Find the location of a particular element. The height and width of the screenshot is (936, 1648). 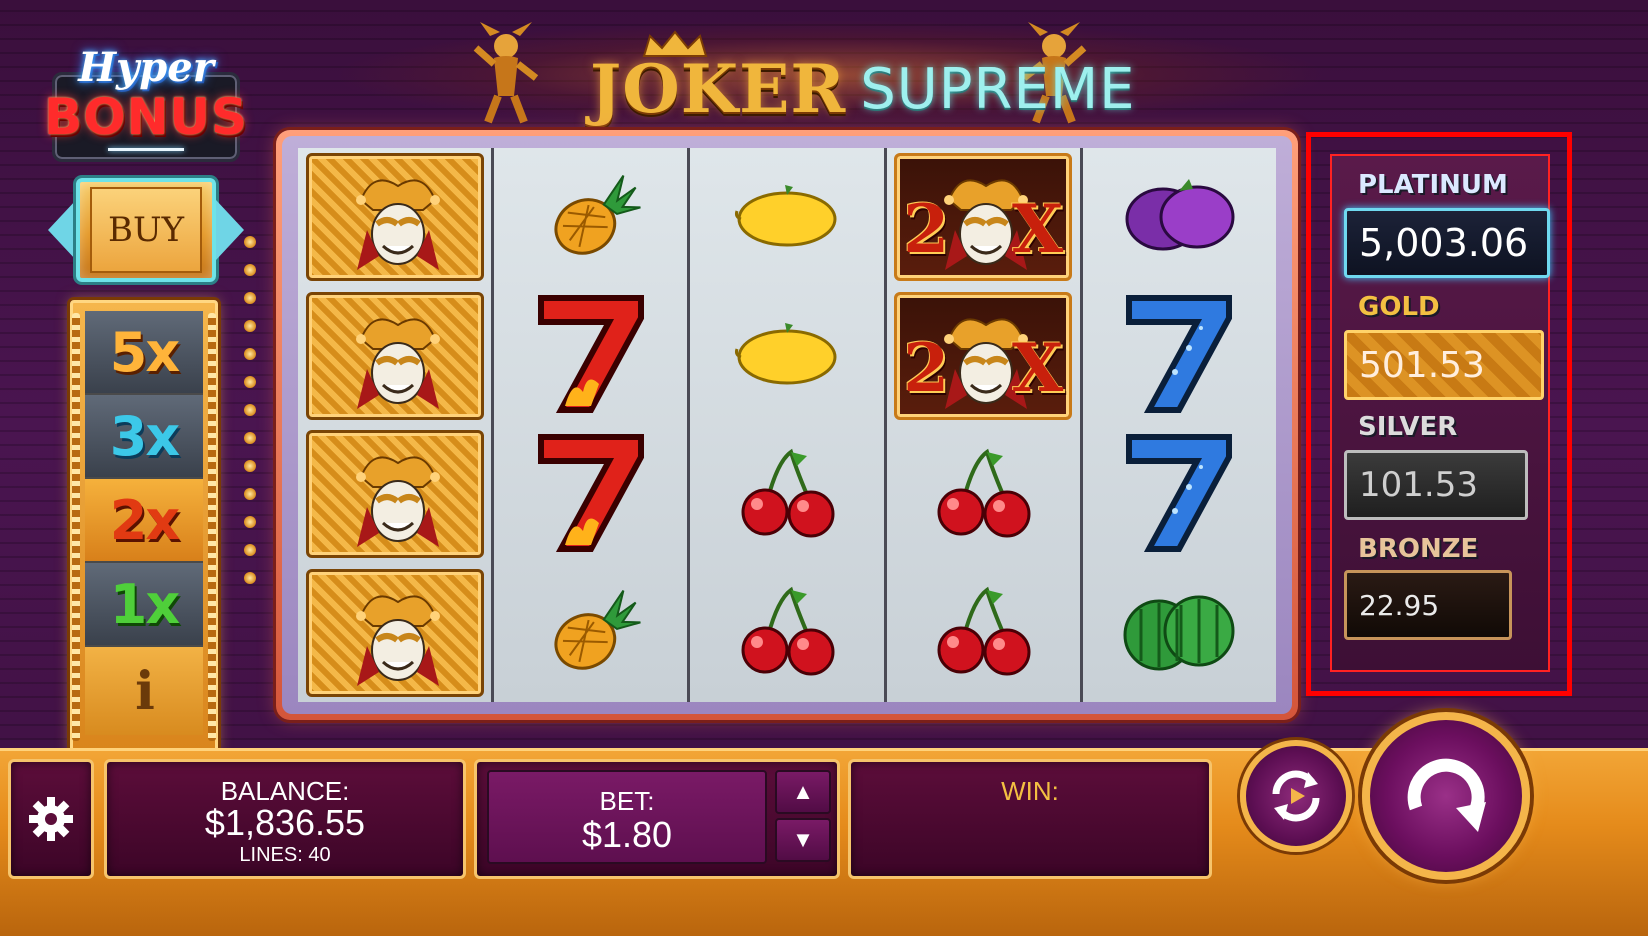

bonus-label: BONUS is located at coordinates (146, 117).